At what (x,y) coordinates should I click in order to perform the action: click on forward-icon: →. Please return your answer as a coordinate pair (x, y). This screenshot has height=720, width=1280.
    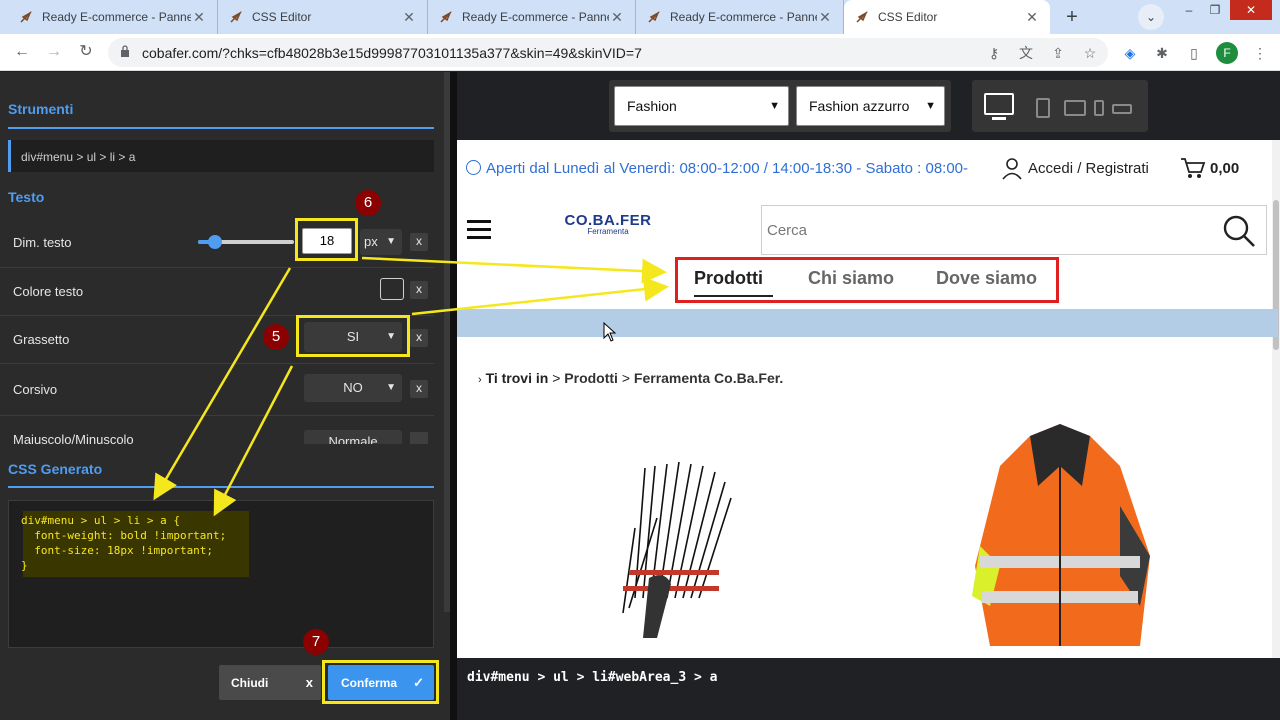
    Looking at the image, I should click on (54, 52).